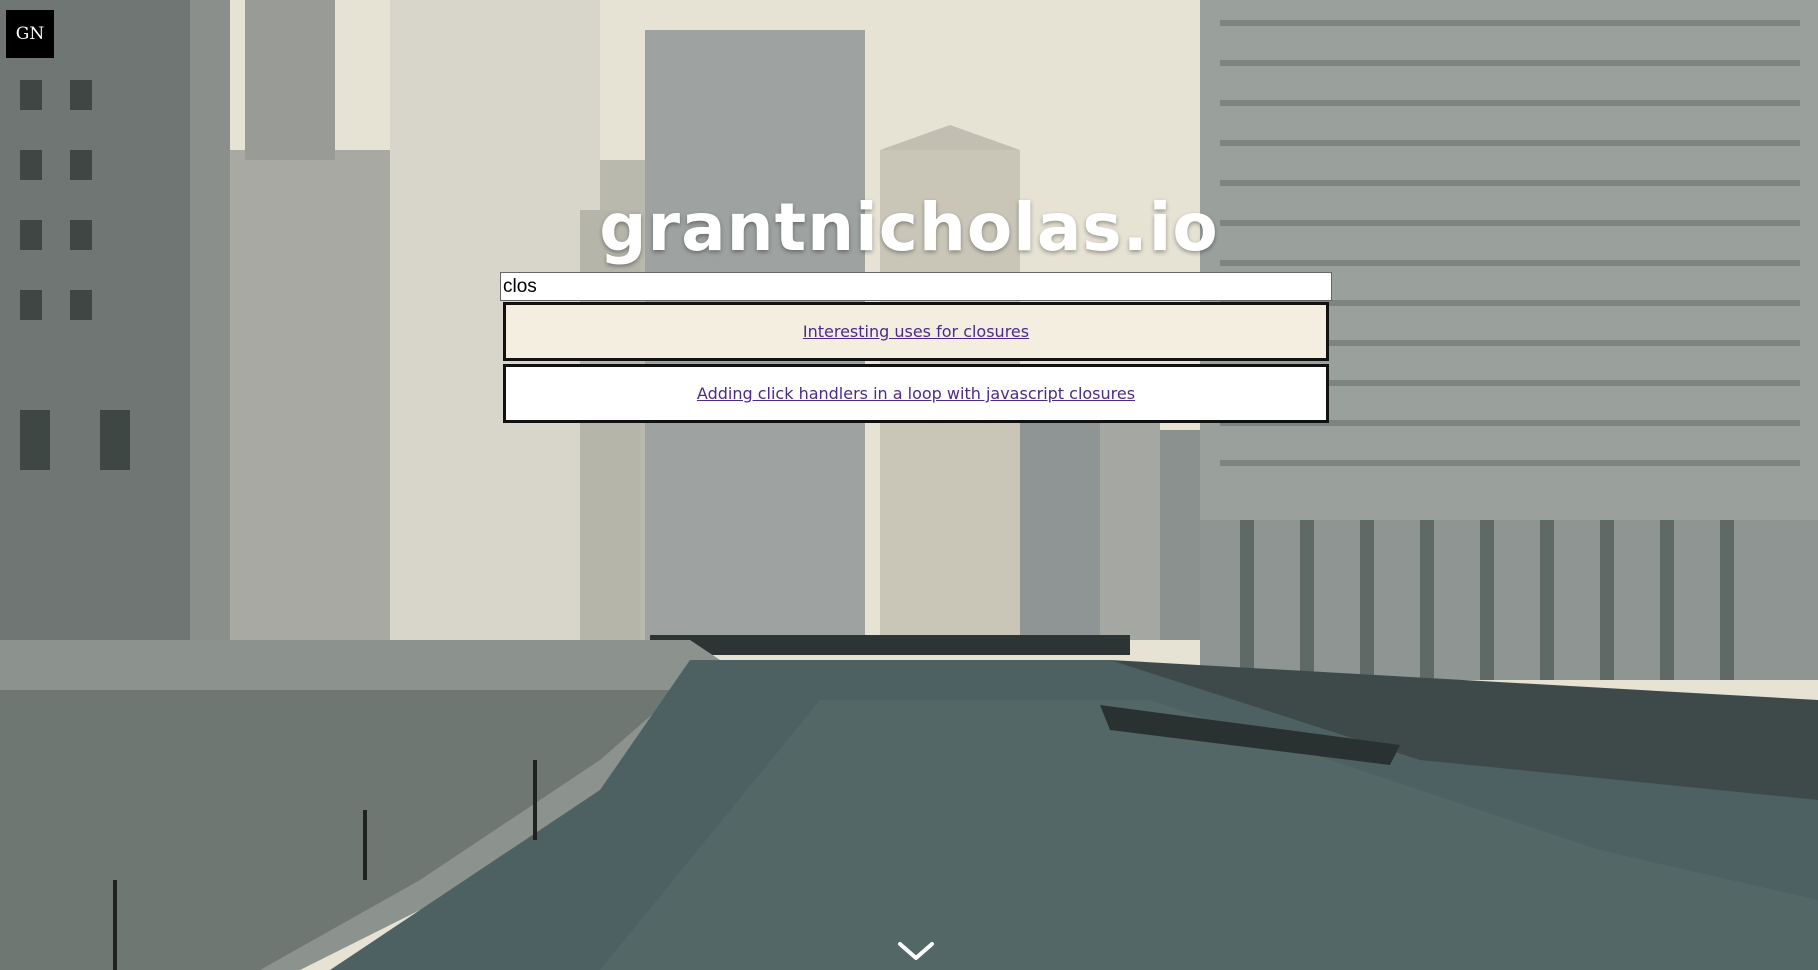  Describe the element at coordinates (909, 227) in the screenshot. I see `site-title: grantnicholas.io` at that location.